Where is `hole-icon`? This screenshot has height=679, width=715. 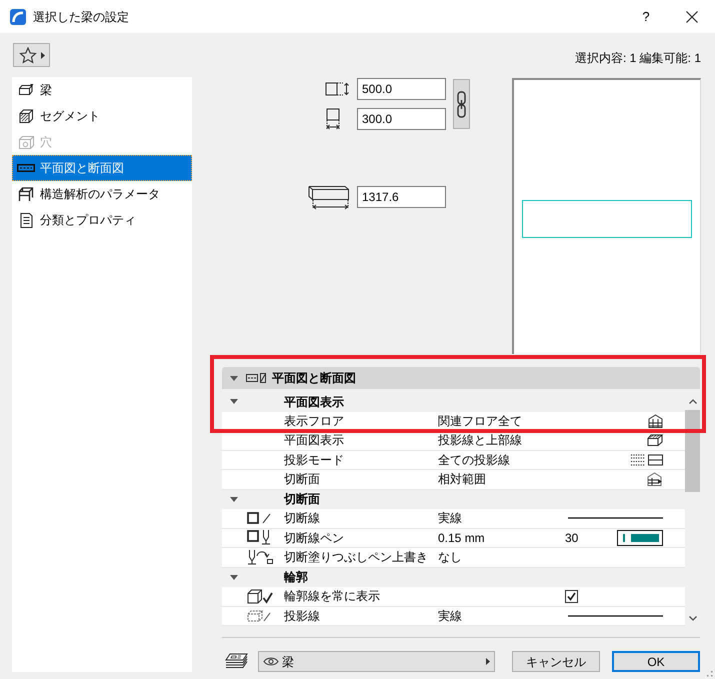
hole-icon is located at coordinates (26, 142).